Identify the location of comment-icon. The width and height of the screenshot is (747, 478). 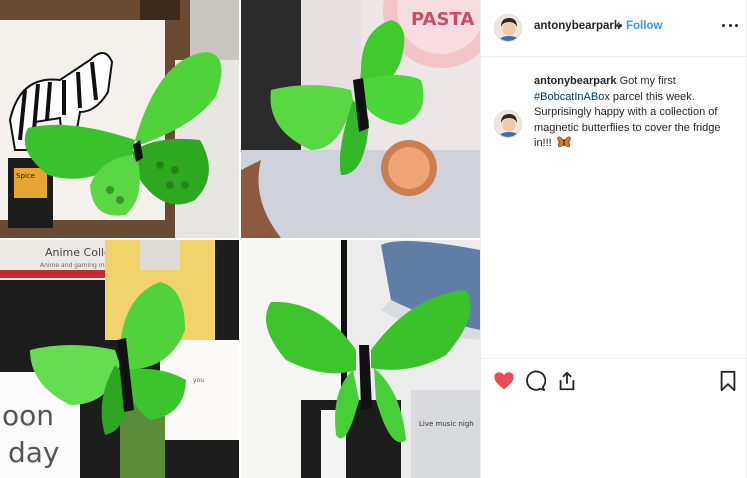
(535, 381).